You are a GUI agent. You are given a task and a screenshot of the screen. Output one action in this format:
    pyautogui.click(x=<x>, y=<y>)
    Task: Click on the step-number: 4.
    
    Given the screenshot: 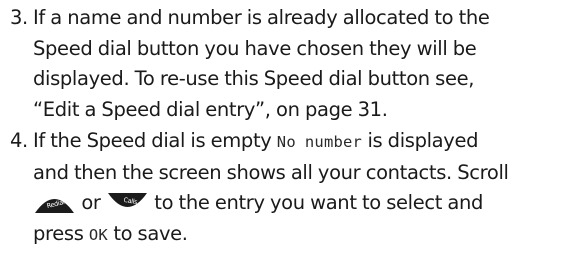 What is the action you would take?
    pyautogui.click(x=19, y=140)
    